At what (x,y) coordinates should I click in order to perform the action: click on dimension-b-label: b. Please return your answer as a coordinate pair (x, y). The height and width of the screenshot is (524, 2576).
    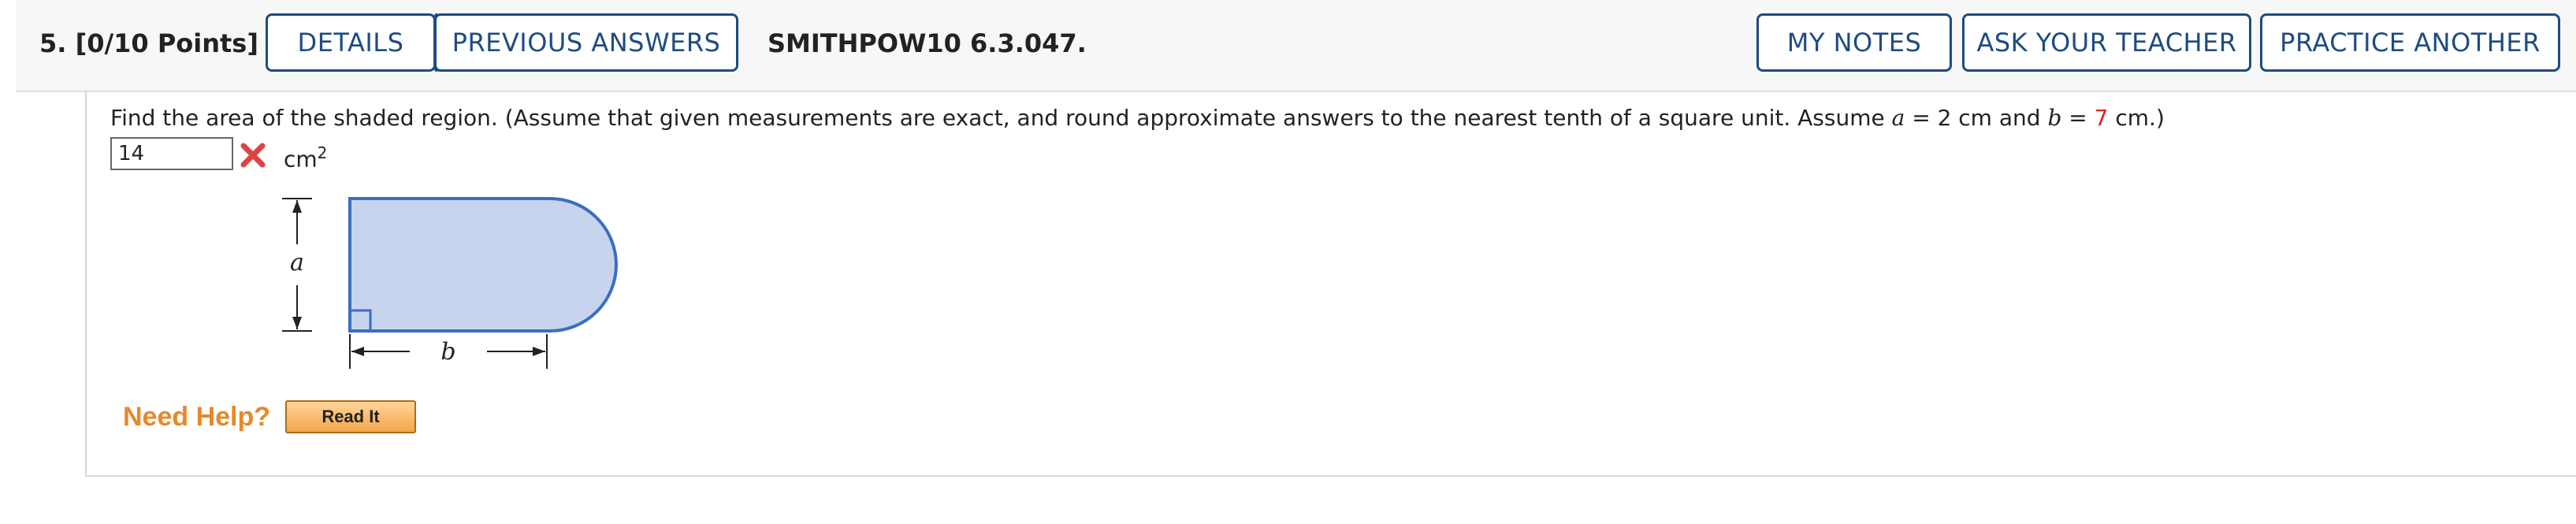
    Looking at the image, I should click on (447, 352).